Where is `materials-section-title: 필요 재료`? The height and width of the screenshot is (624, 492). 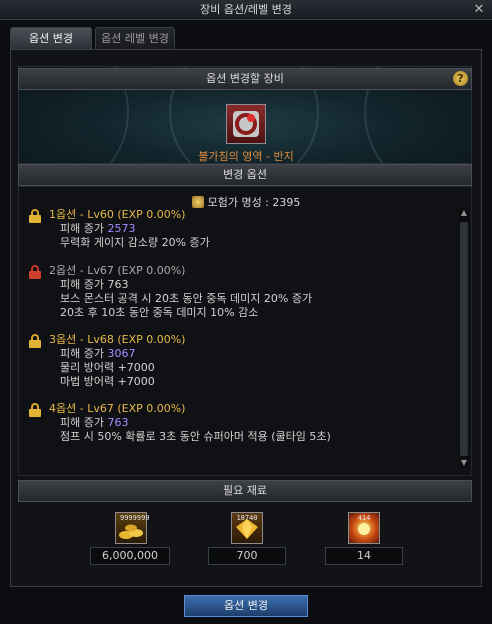
materials-section-title: 필요 재료 is located at coordinates (245, 490).